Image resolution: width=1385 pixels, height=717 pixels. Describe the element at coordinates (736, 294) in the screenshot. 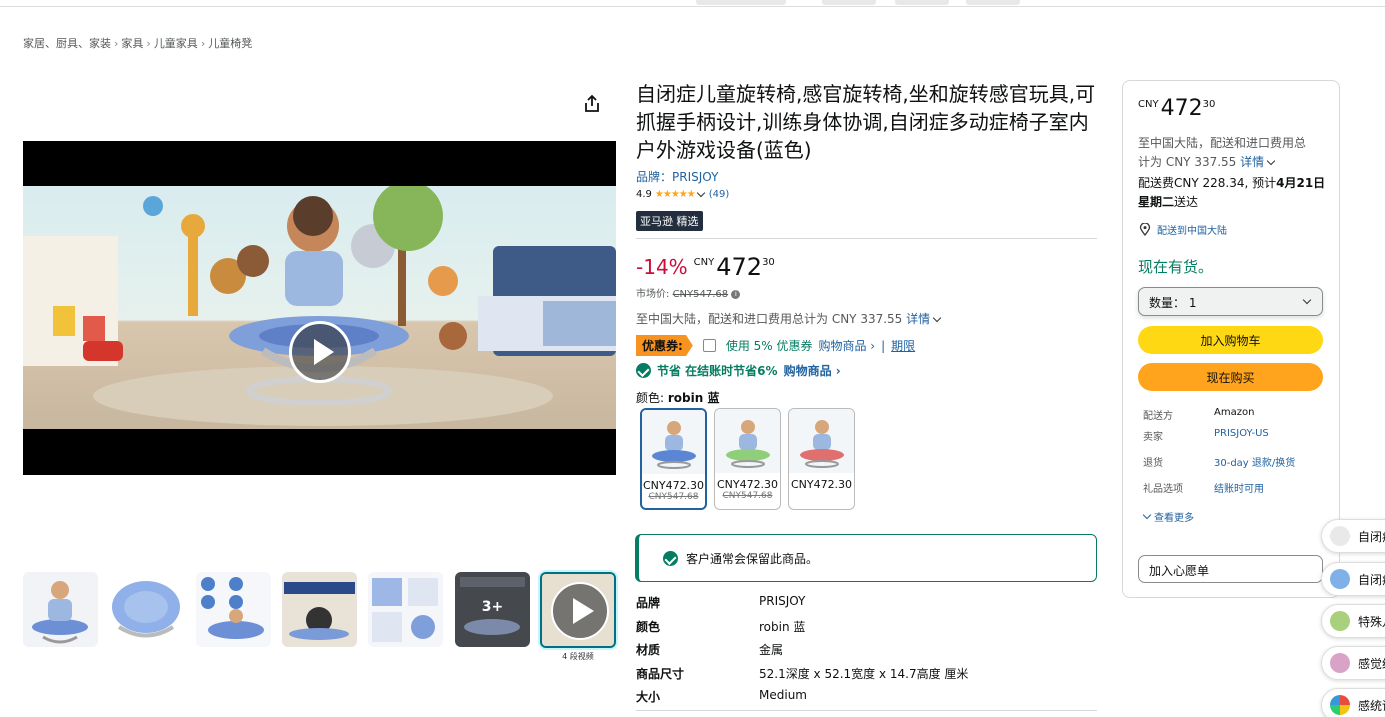

I see `info-icon: i` at that location.